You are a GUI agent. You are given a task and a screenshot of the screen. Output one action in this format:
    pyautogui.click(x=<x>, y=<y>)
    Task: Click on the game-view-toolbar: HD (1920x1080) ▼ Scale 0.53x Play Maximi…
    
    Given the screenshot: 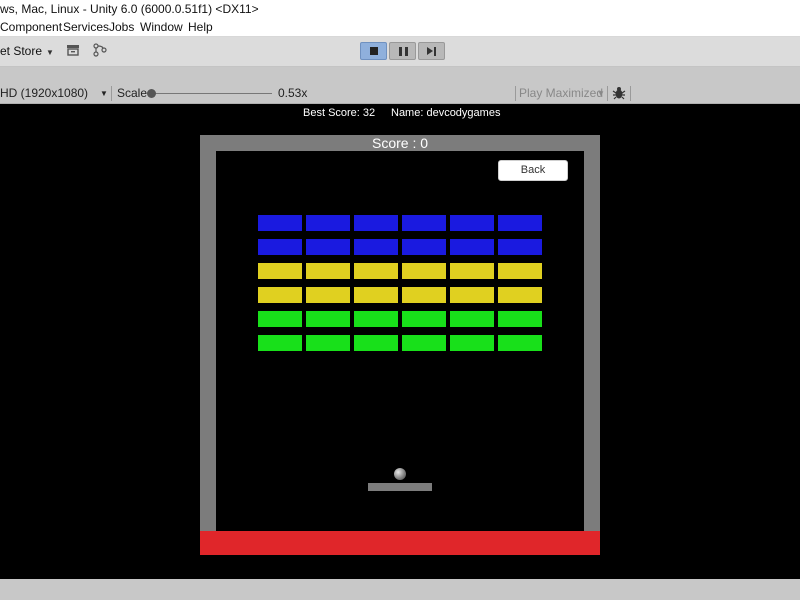 What is the action you would take?
    pyautogui.click(x=400, y=94)
    